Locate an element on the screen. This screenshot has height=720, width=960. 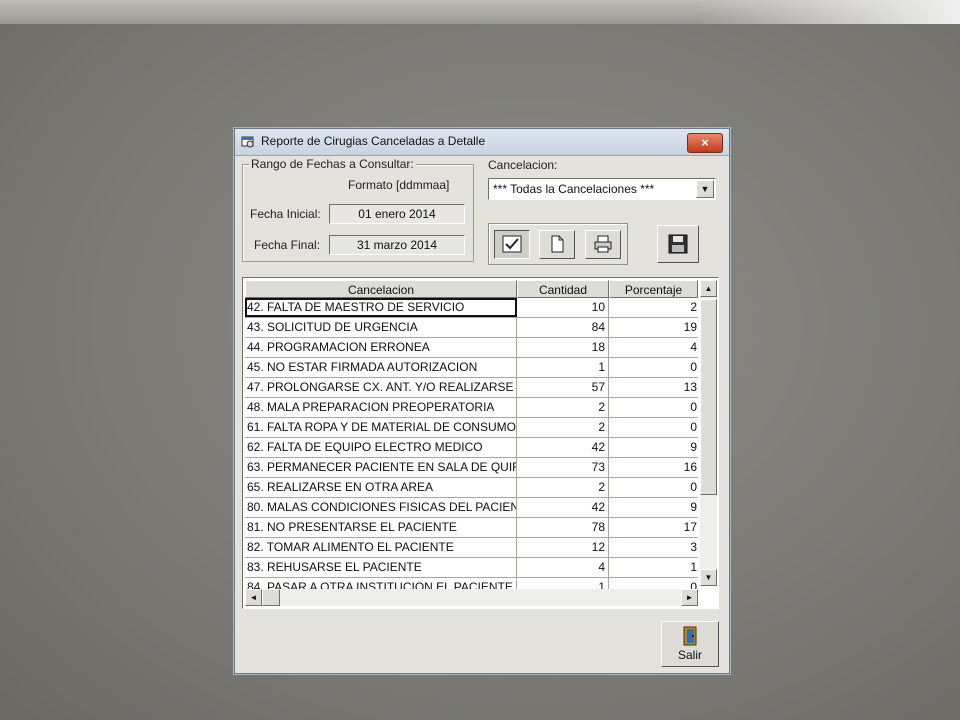
cell-cancelacion: 63. PERMANECER PACIENTE EN SALA DE QUIRO is located at coordinates (381, 467).